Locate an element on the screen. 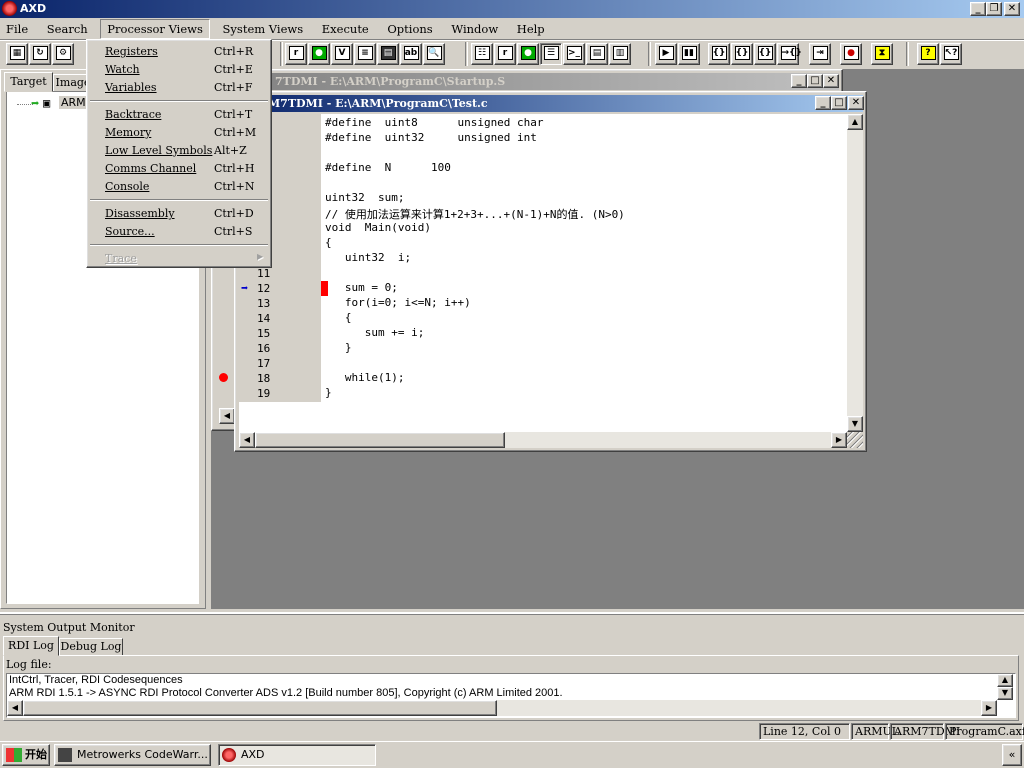  code-line: // 使用加法运算来计算1+2+3+...+(N-1)+N的值. (N>0) is located at coordinates (539, 213).